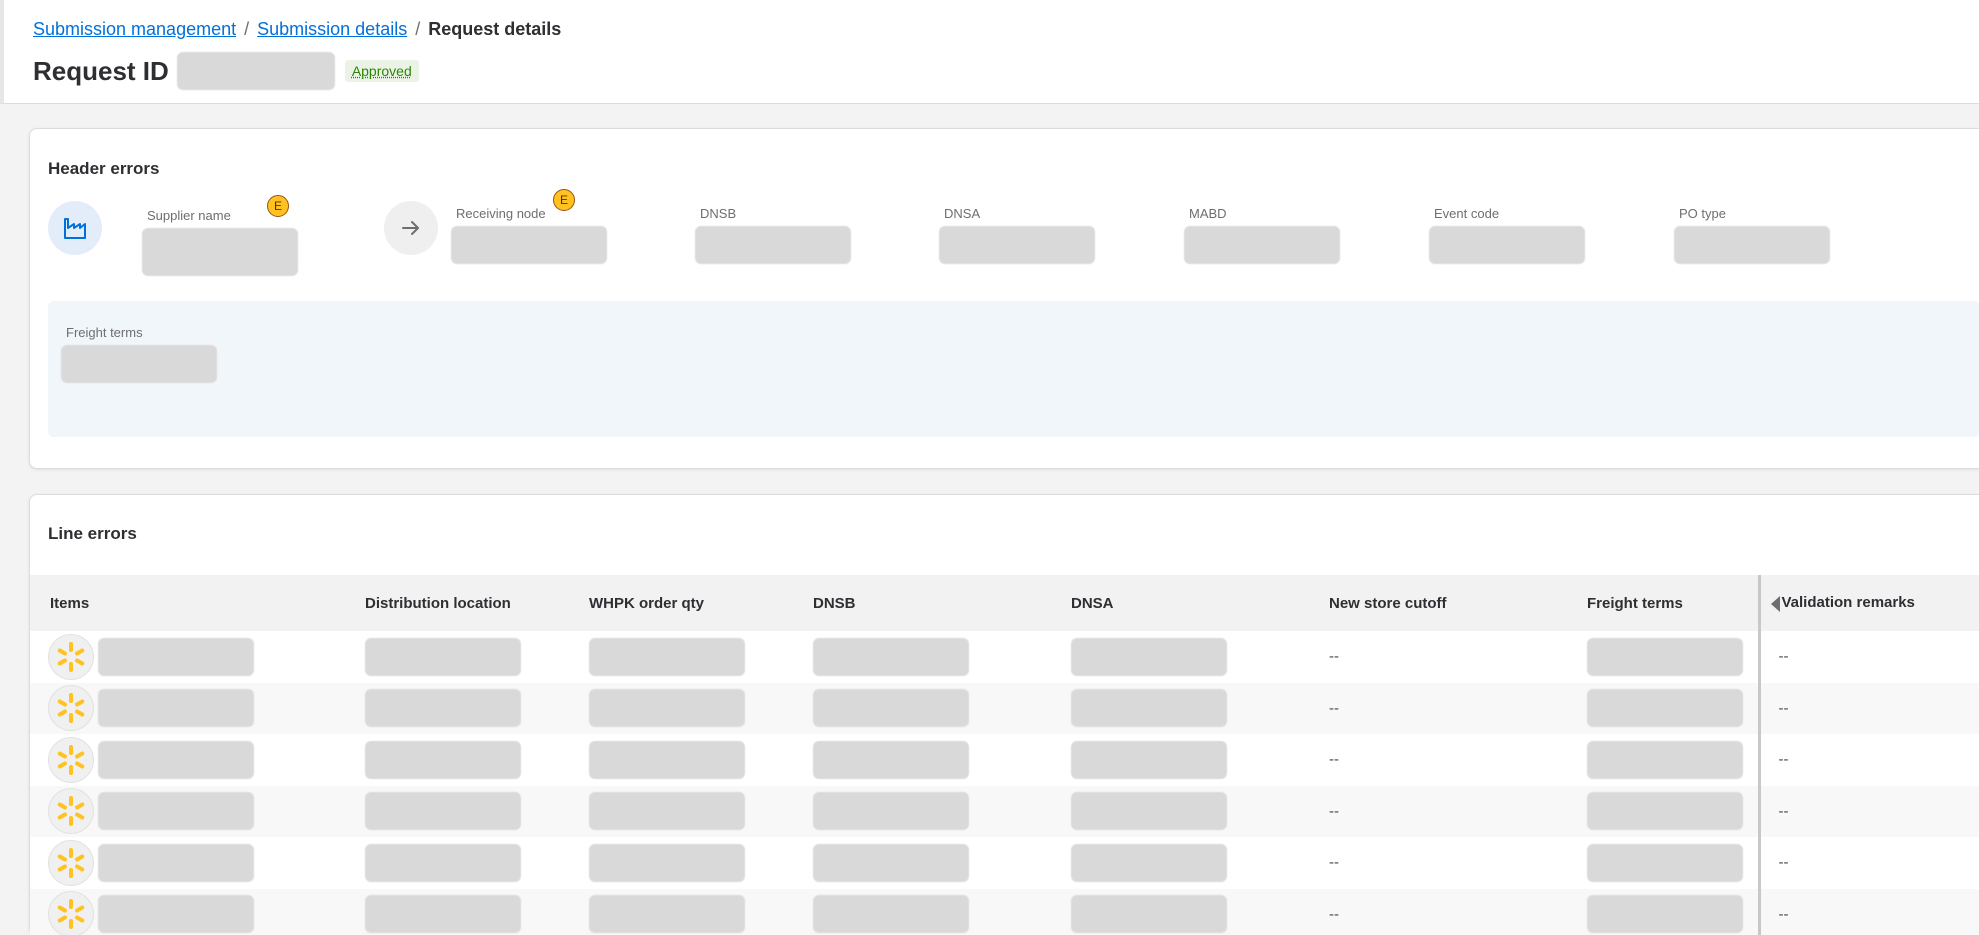 This screenshot has height=935, width=1979. I want to click on po-type-field: PO type, so click(1752, 235).